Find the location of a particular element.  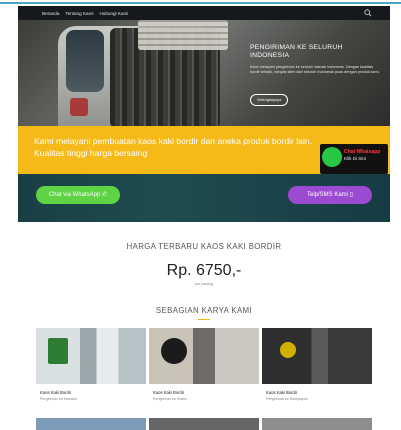

top-frame-line is located at coordinates (200, 3).